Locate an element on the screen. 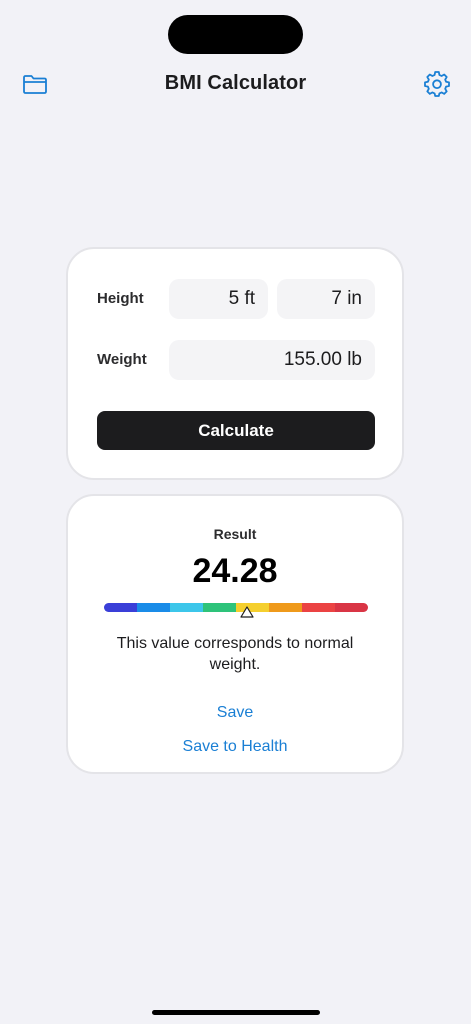 The width and height of the screenshot is (471, 1024). bmi-value: 24.28 is located at coordinates (235, 571).